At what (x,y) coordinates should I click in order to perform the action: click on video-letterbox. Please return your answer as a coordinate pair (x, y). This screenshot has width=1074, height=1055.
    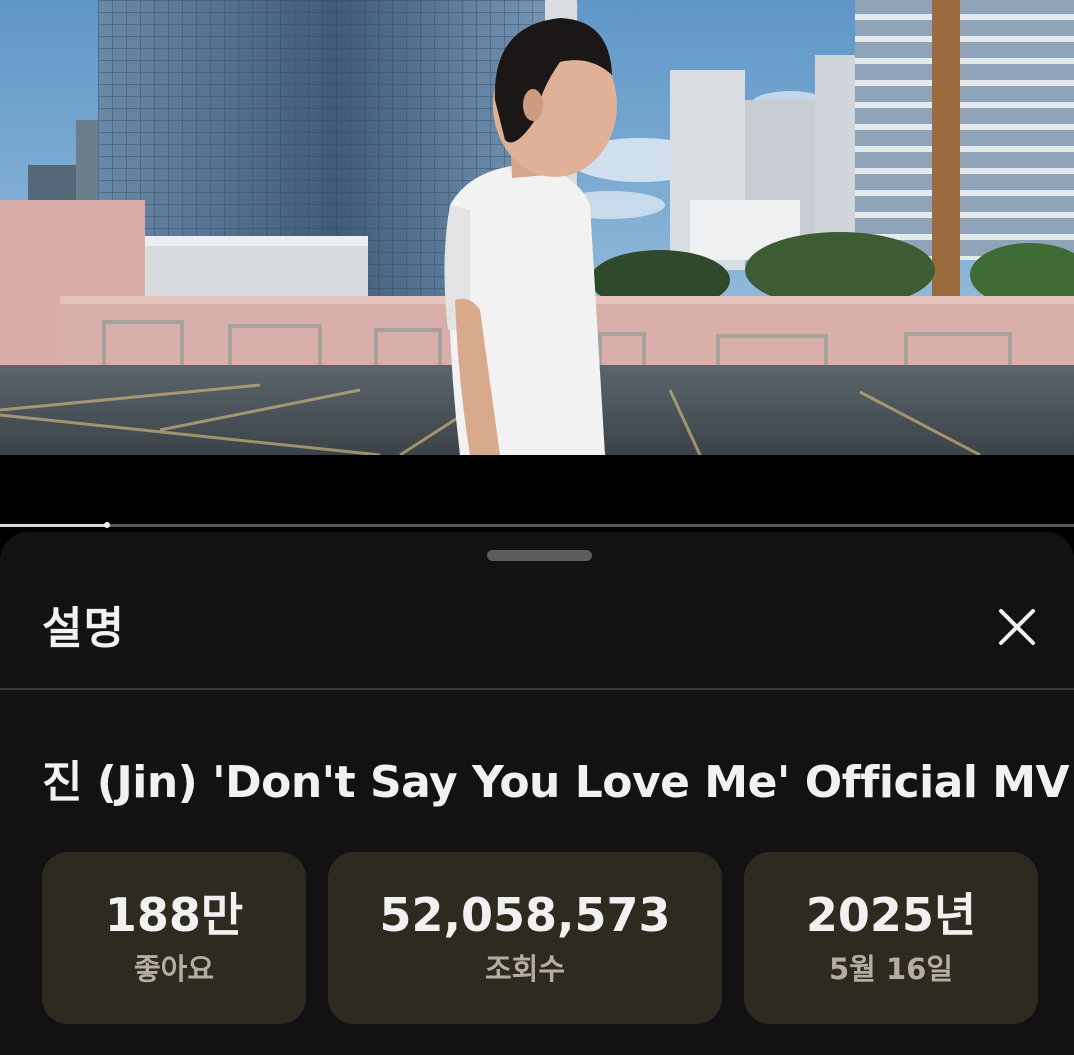
    Looking at the image, I should click on (537, 490).